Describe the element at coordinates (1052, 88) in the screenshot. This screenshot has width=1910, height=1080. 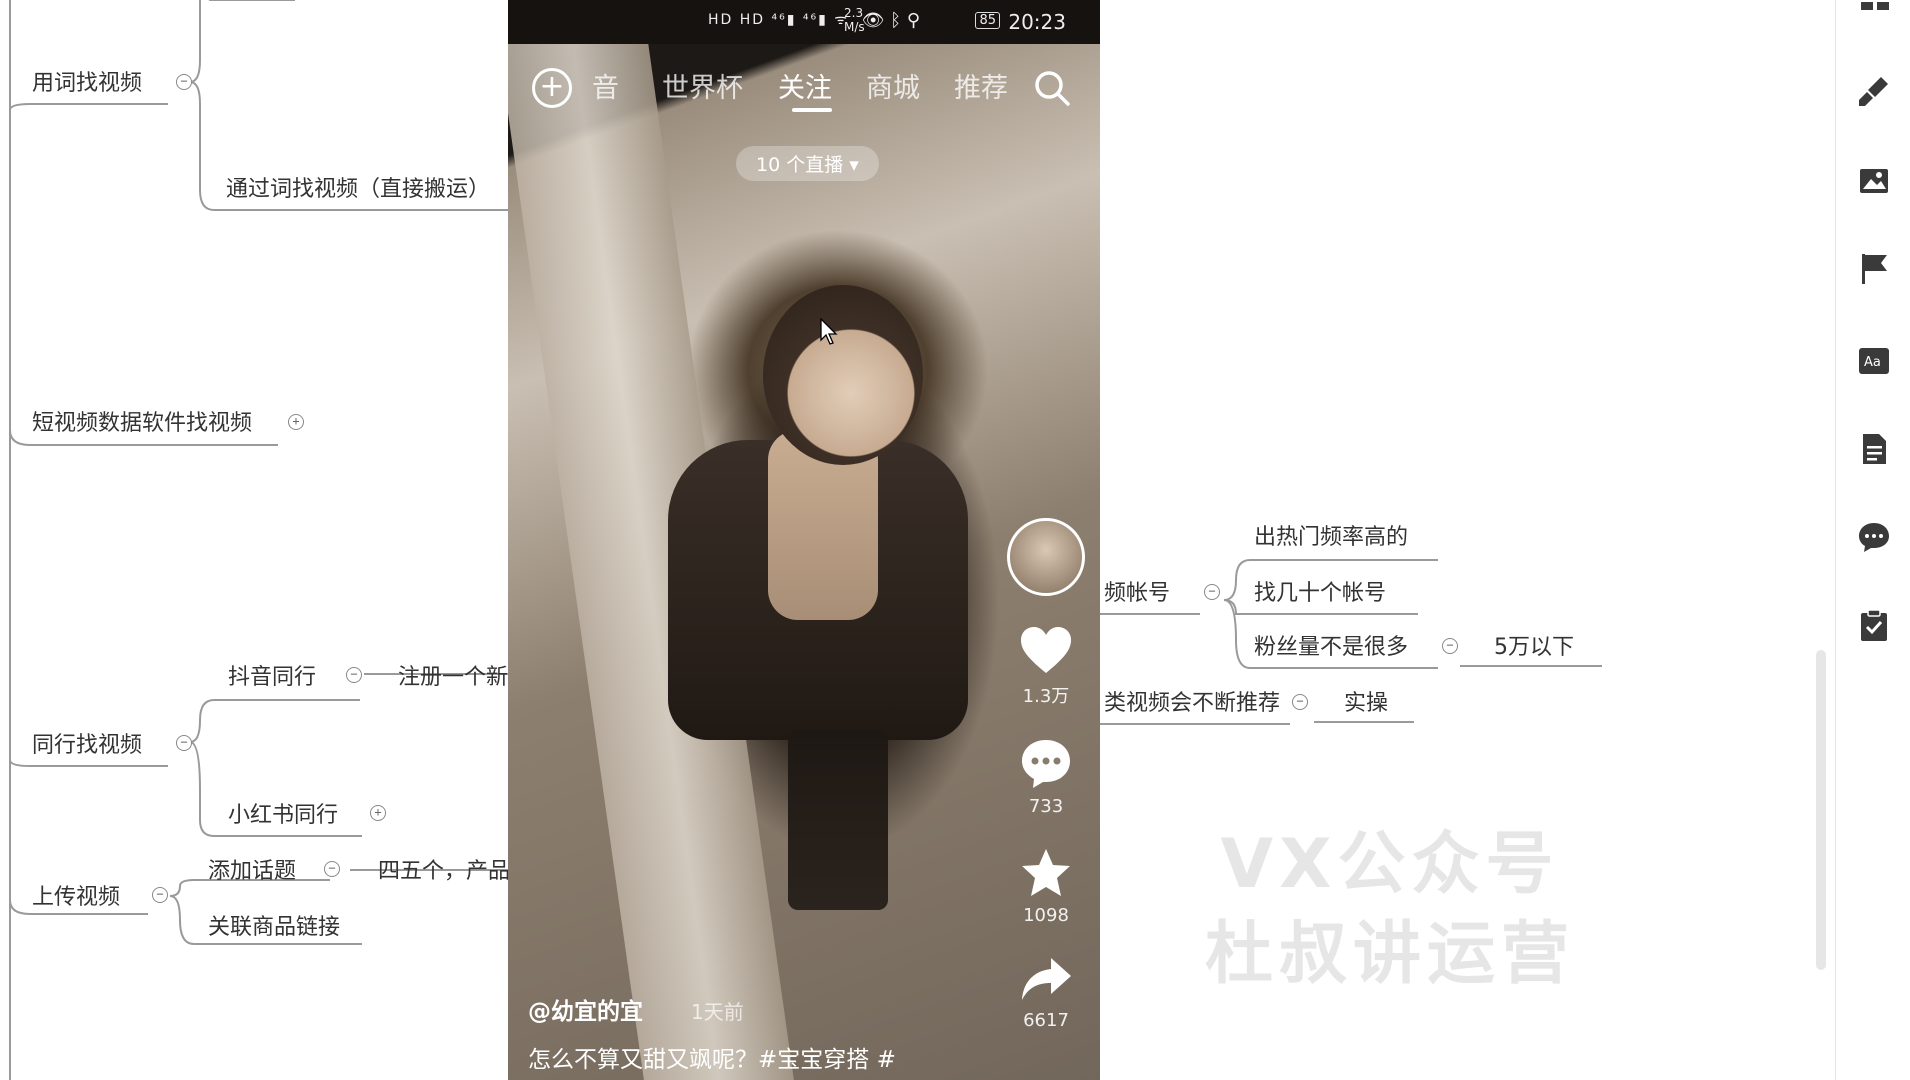
I see `search-icon` at that location.